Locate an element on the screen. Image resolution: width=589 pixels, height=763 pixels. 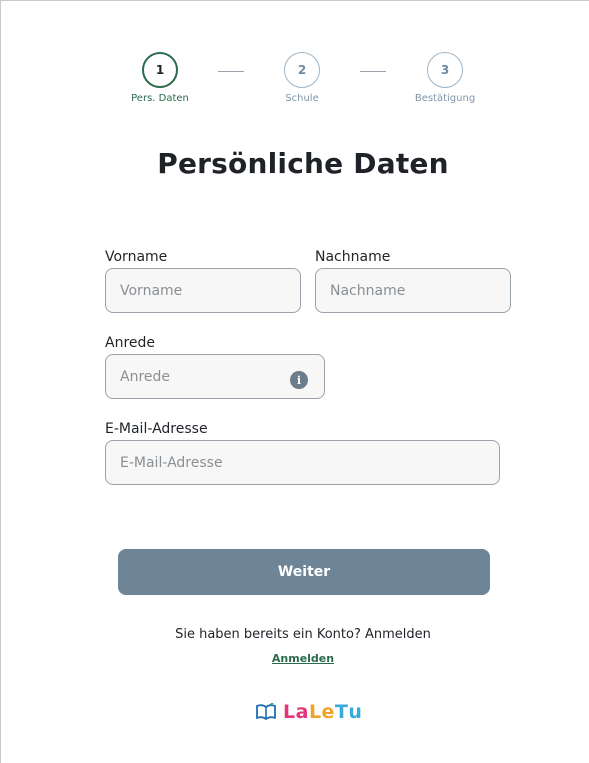
account-prompt: Sie haben bereits ein Konto? Anmelden is located at coordinates (303, 634).